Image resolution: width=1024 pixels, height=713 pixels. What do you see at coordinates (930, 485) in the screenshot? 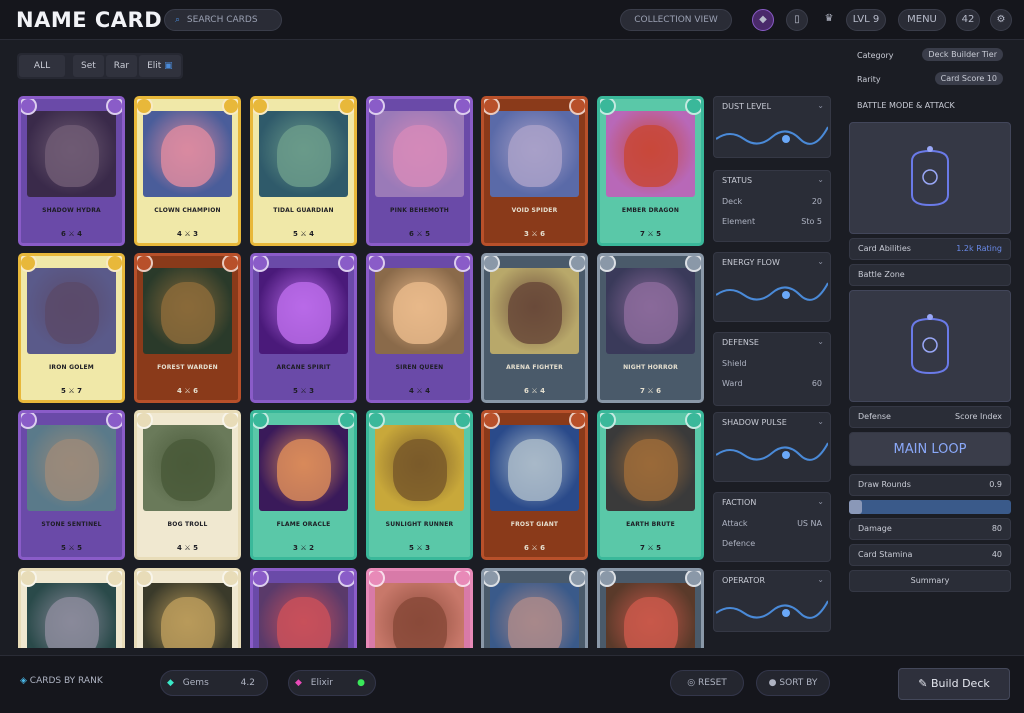
I see `draw-rounds-row: Draw Rounds 0.9` at bounding box center [930, 485].